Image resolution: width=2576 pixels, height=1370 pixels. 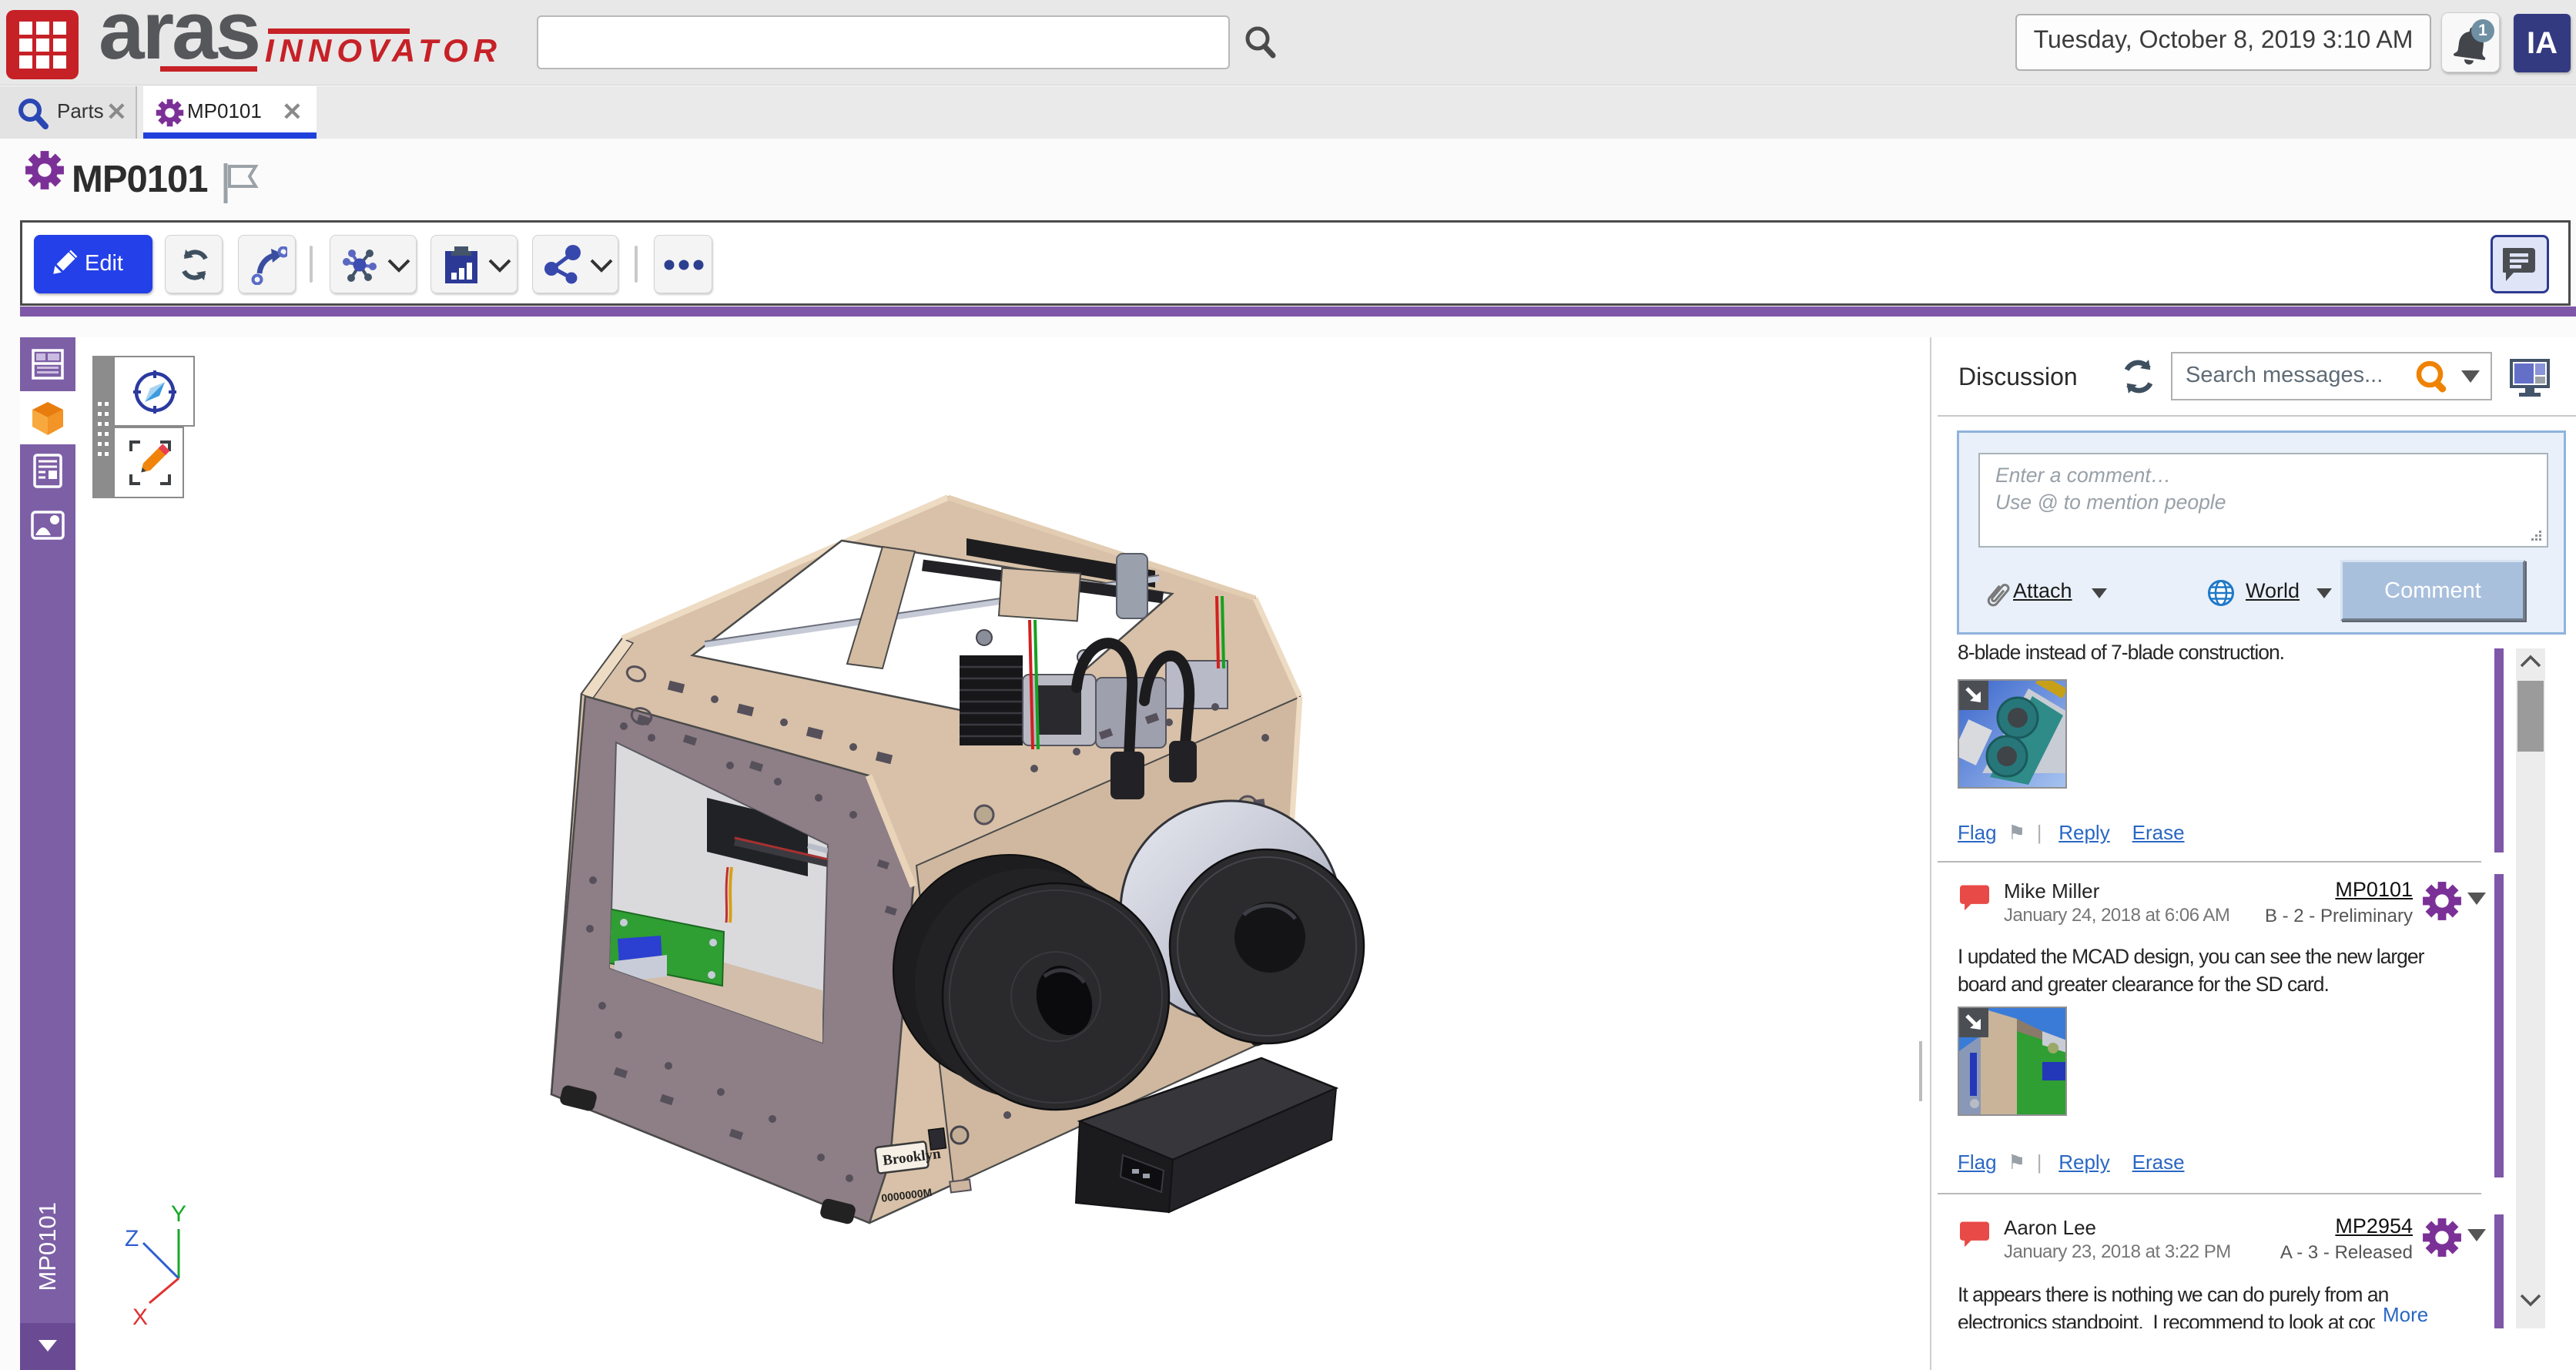 I want to click on svg-text: Z, so click(x=132, y=1238).